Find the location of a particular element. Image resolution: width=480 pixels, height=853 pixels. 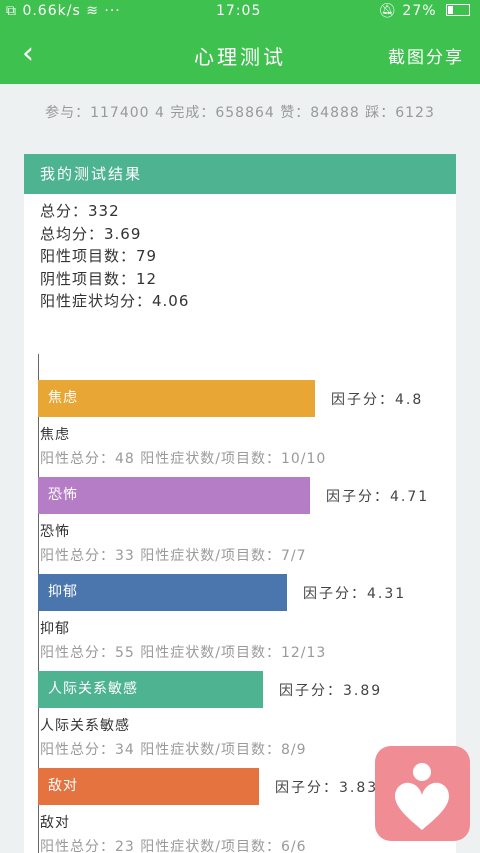

factor-bar: 恐怖 is located at coordinates (174, 495).